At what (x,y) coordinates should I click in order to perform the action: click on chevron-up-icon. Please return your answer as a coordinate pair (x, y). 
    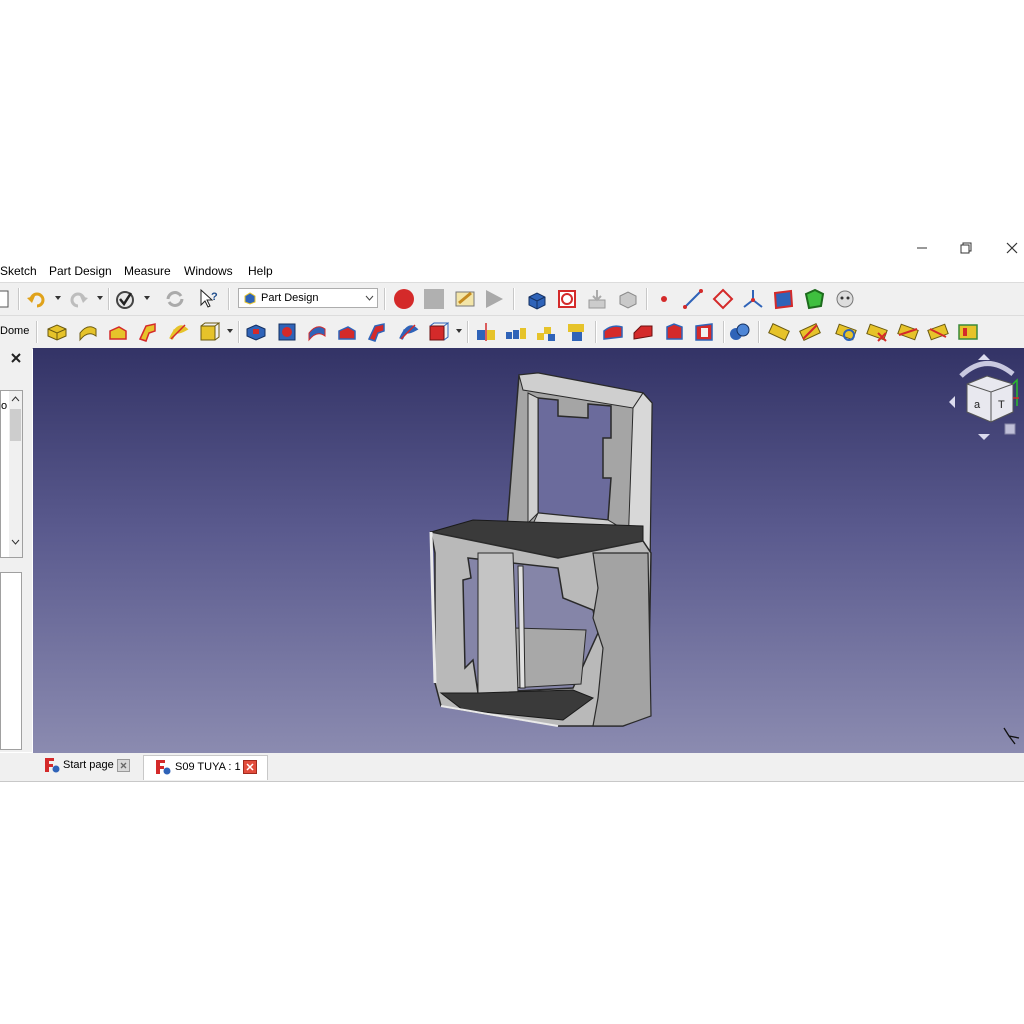
    Looking at the image, I should click on (15, 399).